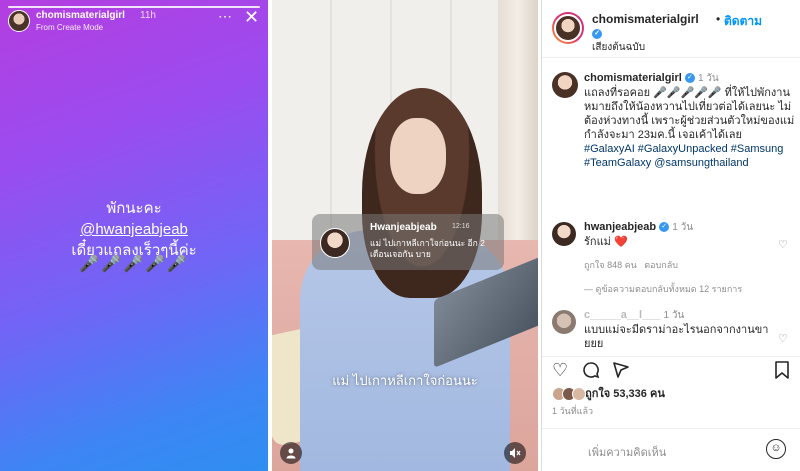 The image size is (800, 471). What do you see at coordinates (610, 265) in the screenshot?
I see `comment-likes: ถูกใจ 848 คน` at bounding box center [610, 265].